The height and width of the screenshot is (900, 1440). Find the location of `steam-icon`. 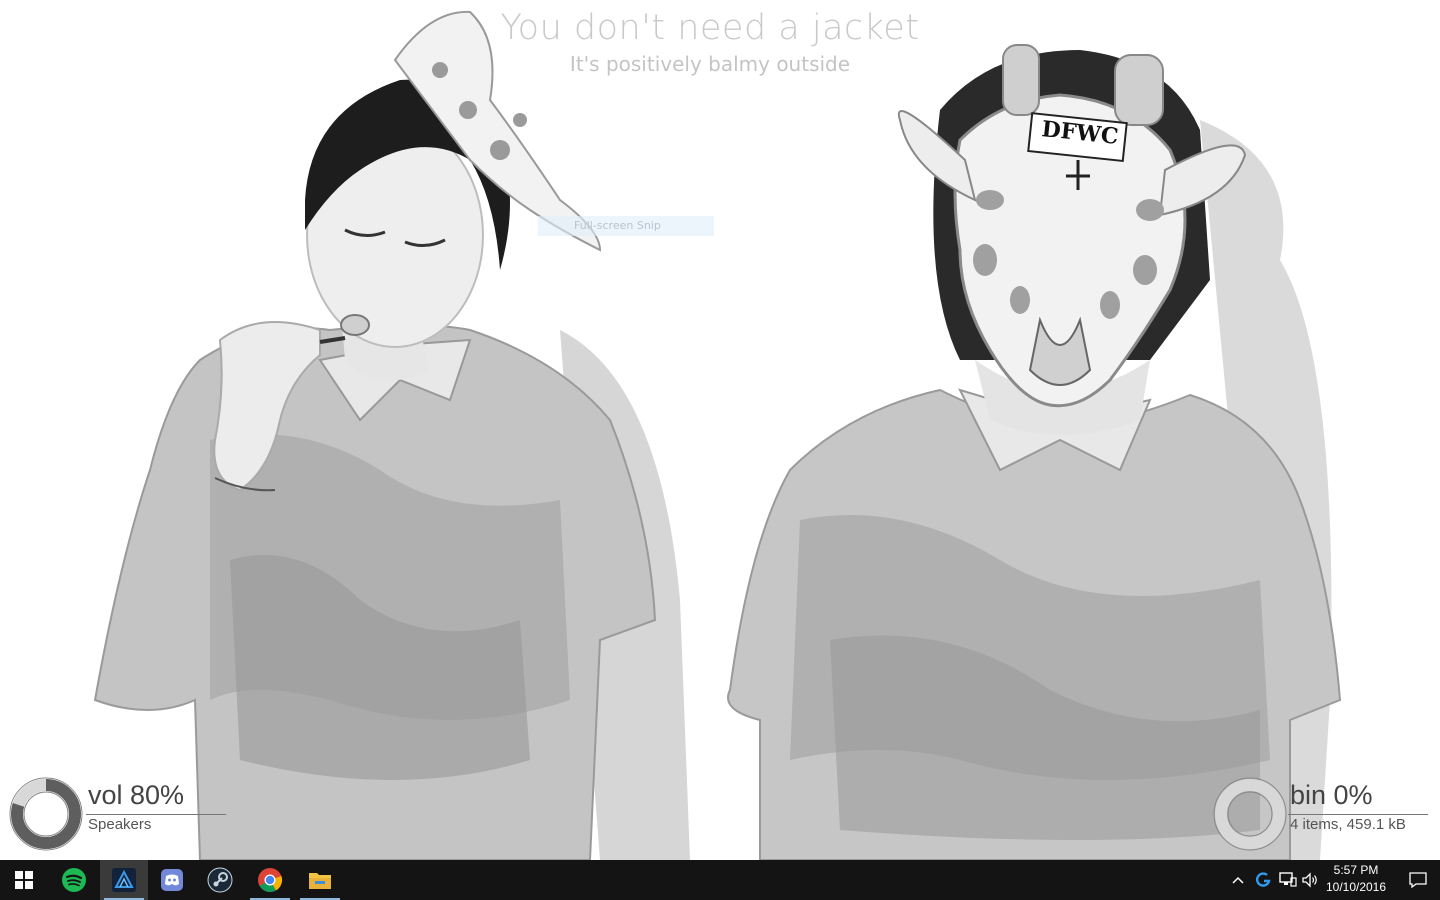

steam-icon is located at coordinates (220, 880).